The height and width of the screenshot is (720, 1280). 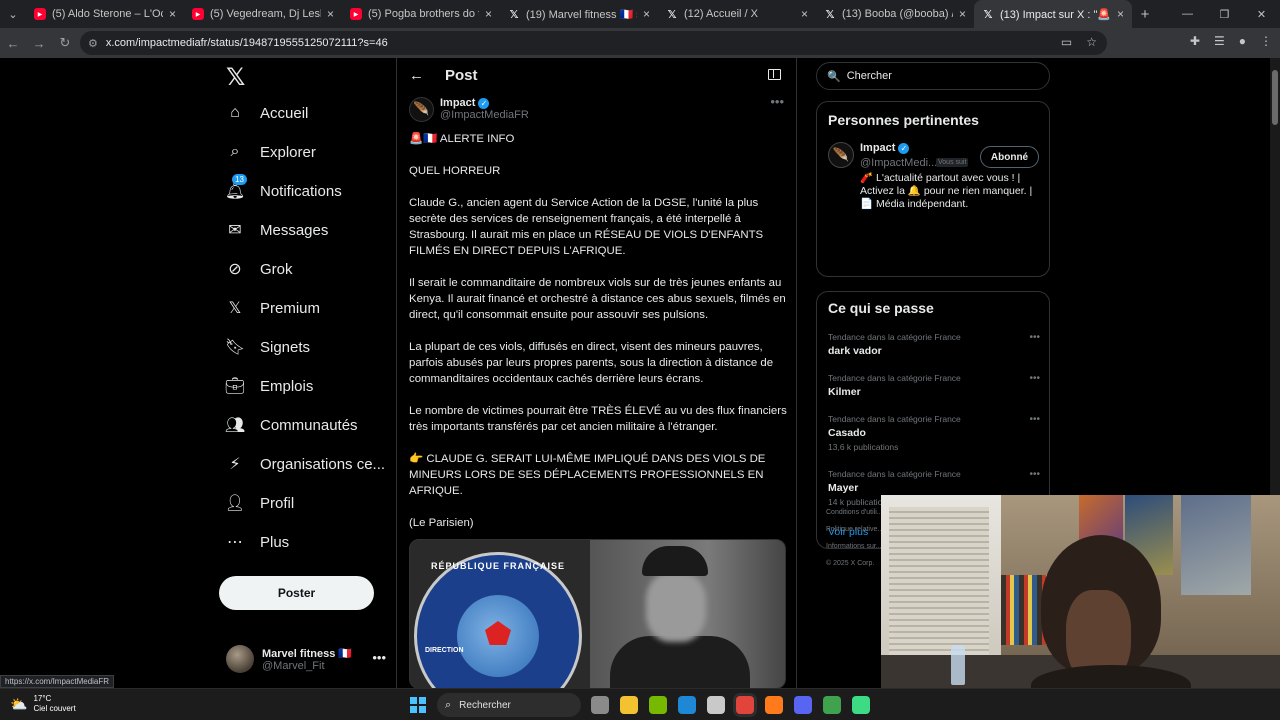 What do you see at coordinates (716, 705) in the screenshot?
I see `store-icon` at bounding box center [716, 705].